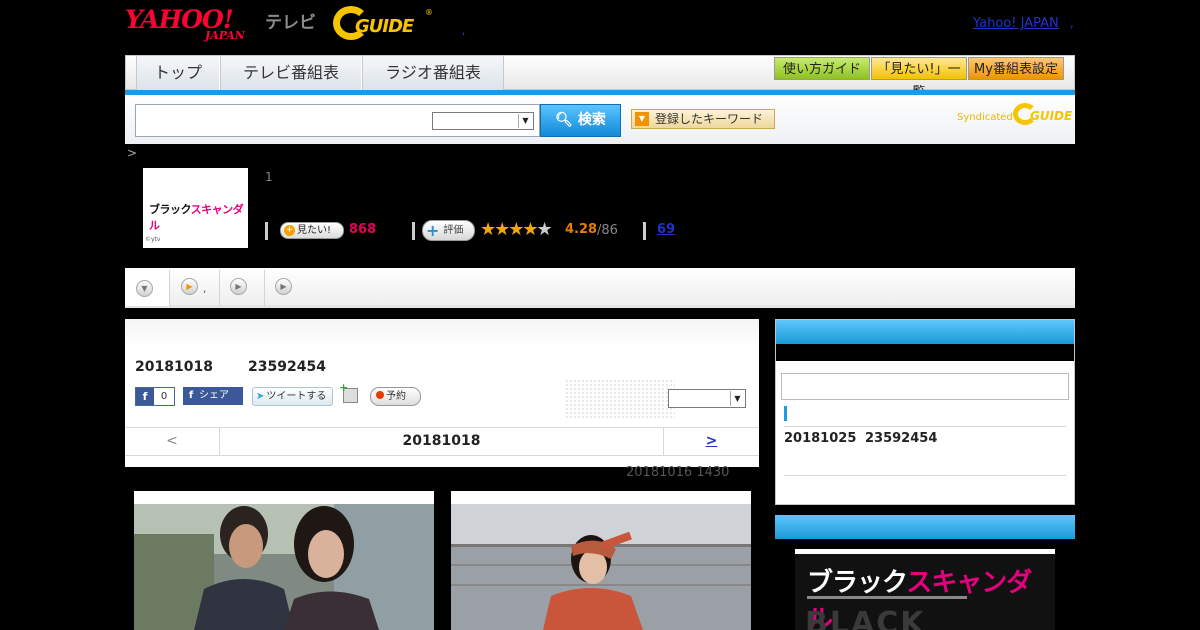  I want to click on tweet-label: ツイートする, so click(296, 396).